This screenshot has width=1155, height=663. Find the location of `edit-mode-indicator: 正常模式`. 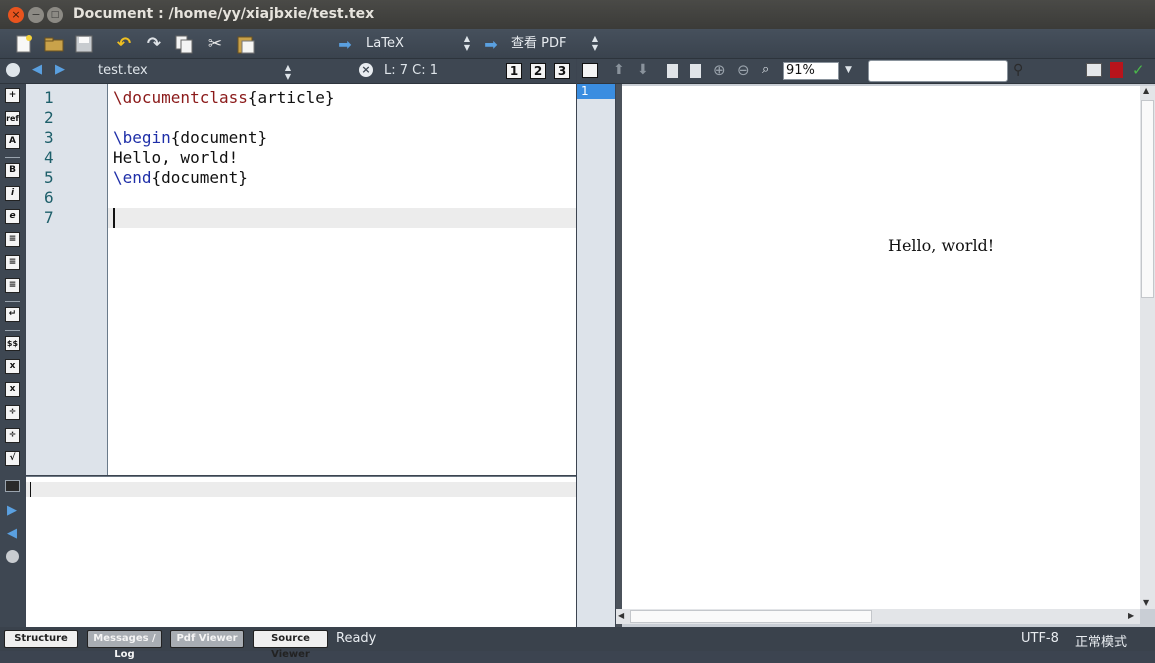

edit-mode-indicator: 正常模式 is located at coordinates (1101, 640).